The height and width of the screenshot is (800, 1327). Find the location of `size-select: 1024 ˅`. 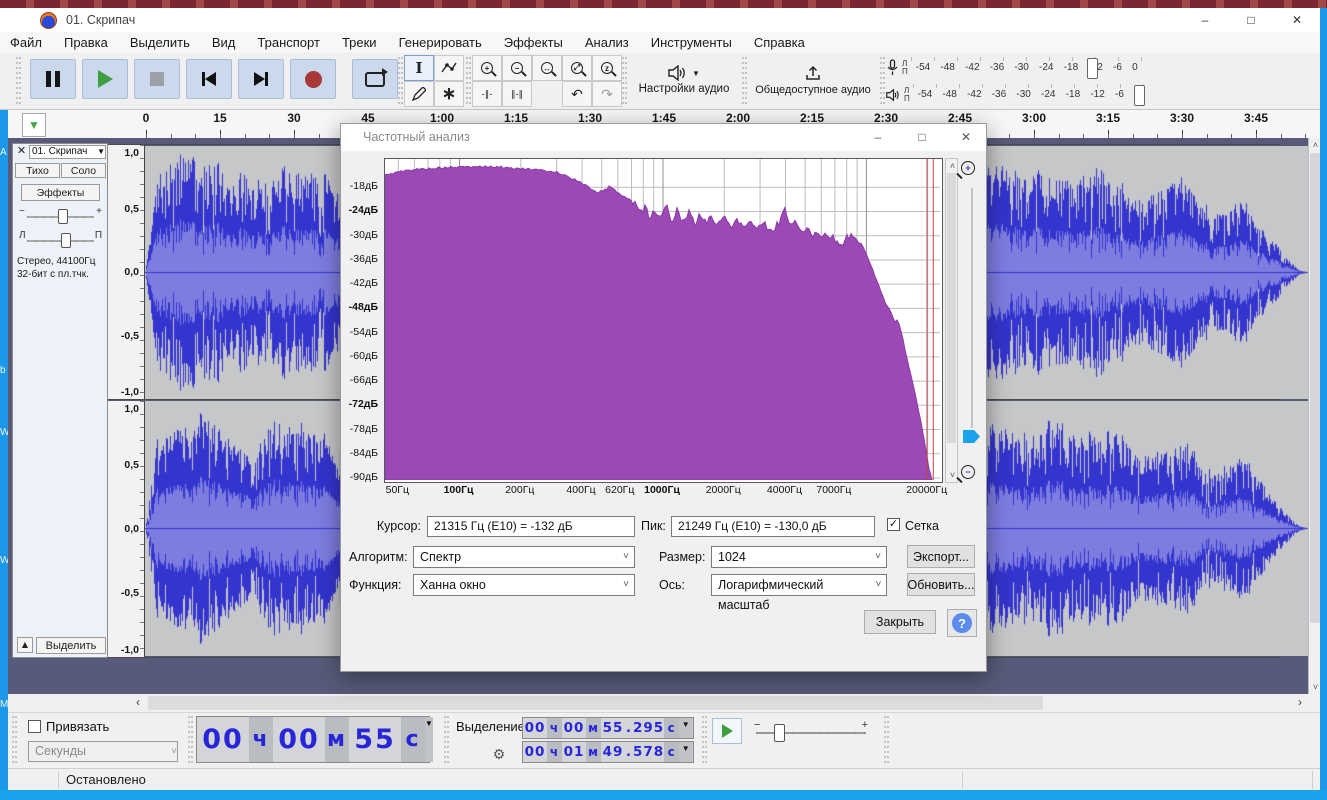

size-select: 1024 ˅ is located at coordinates (799, 557).